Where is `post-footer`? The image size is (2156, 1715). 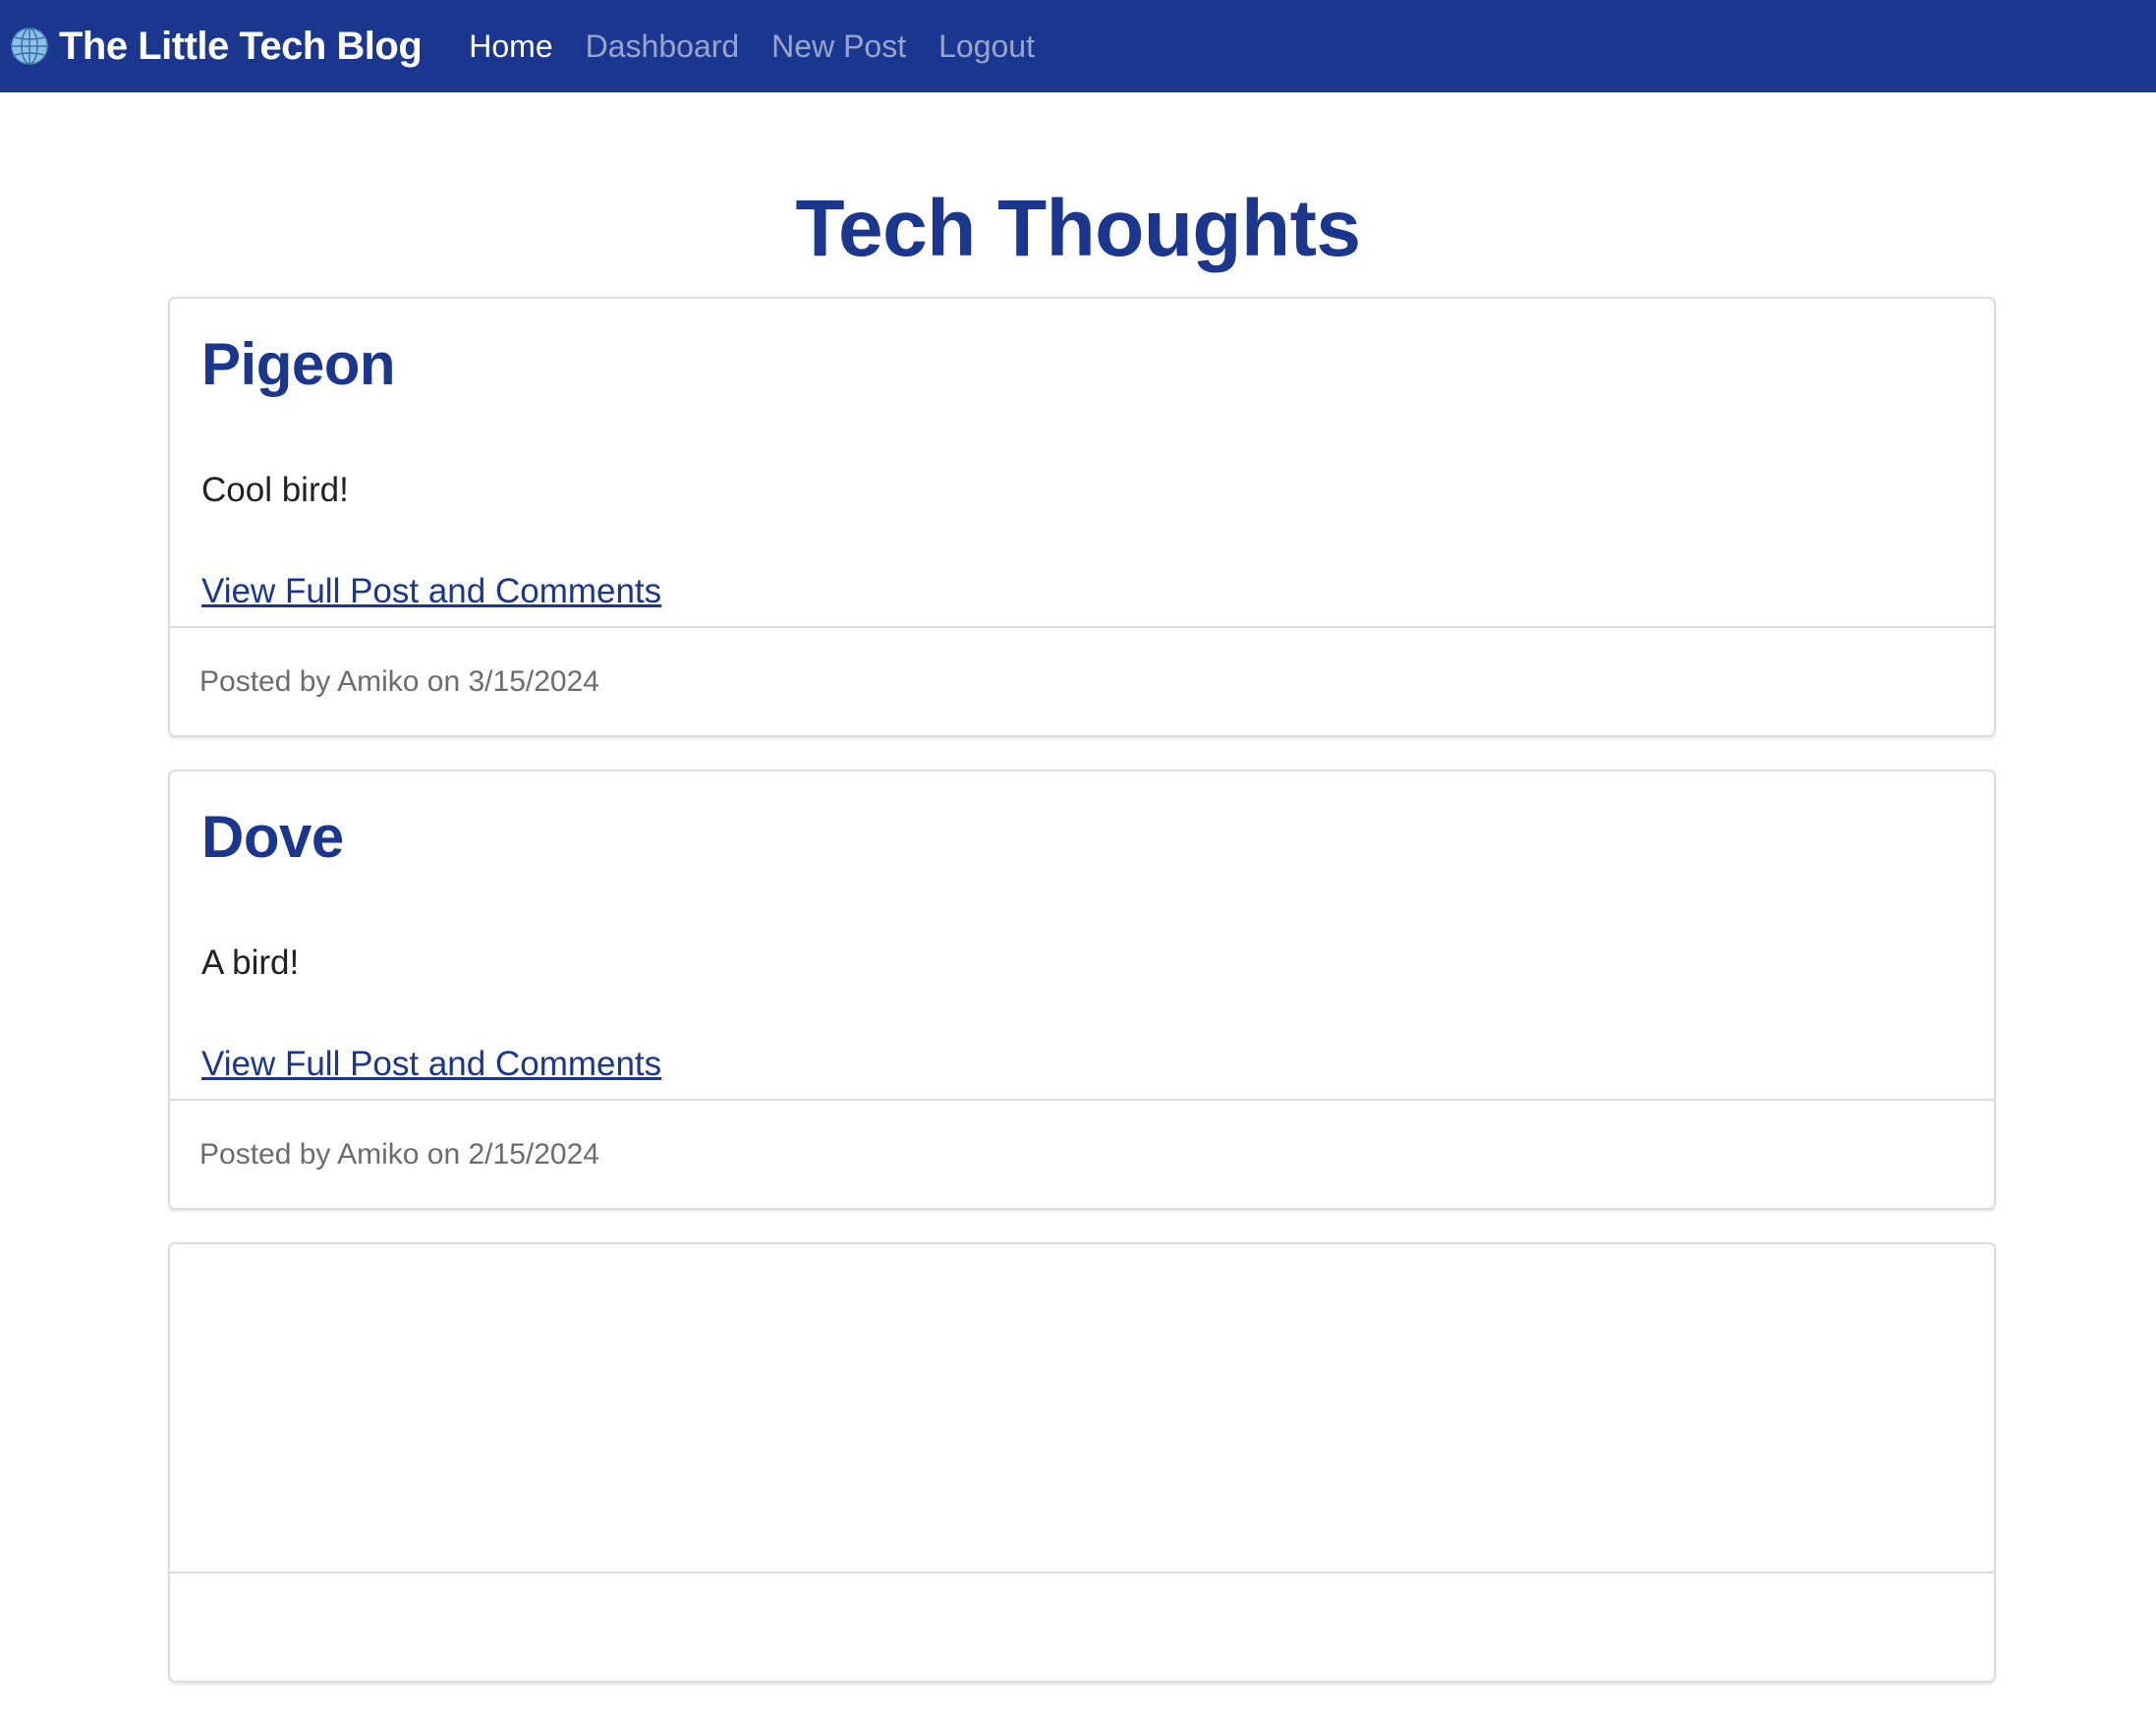
post-footer is located at coordinates (1082, 1626).